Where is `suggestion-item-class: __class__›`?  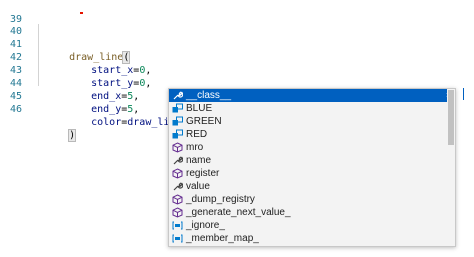
suggestion-item-class: __class__› is located at coordinates (312, 95).